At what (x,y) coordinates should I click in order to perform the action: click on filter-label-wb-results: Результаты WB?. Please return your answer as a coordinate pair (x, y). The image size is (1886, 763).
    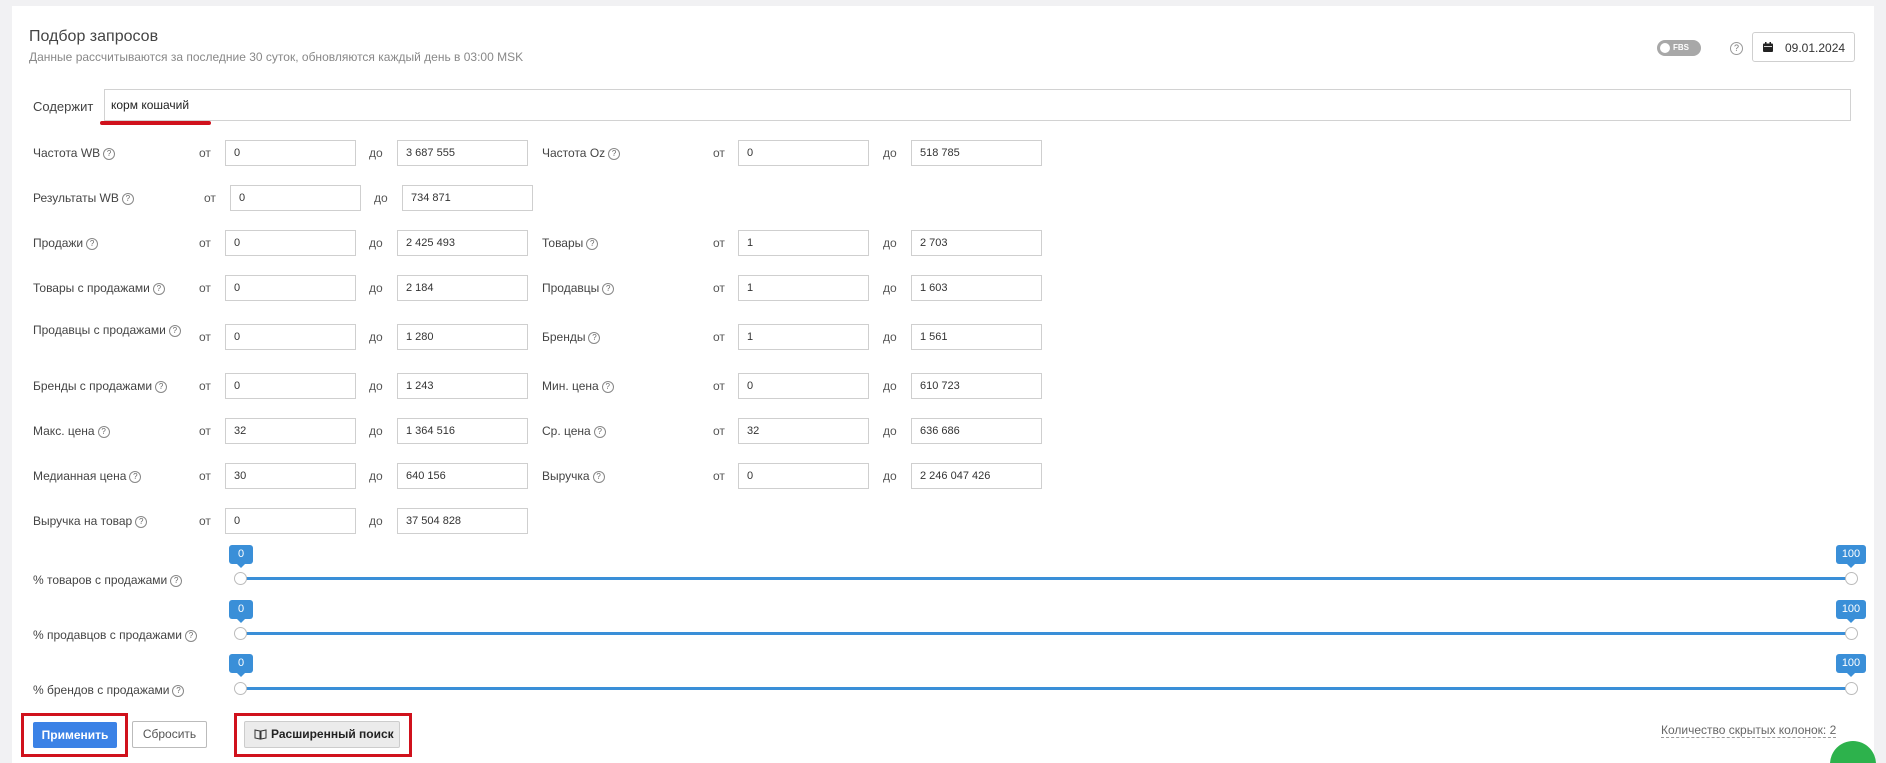
    Looking at the image, I should click on (83, 198).